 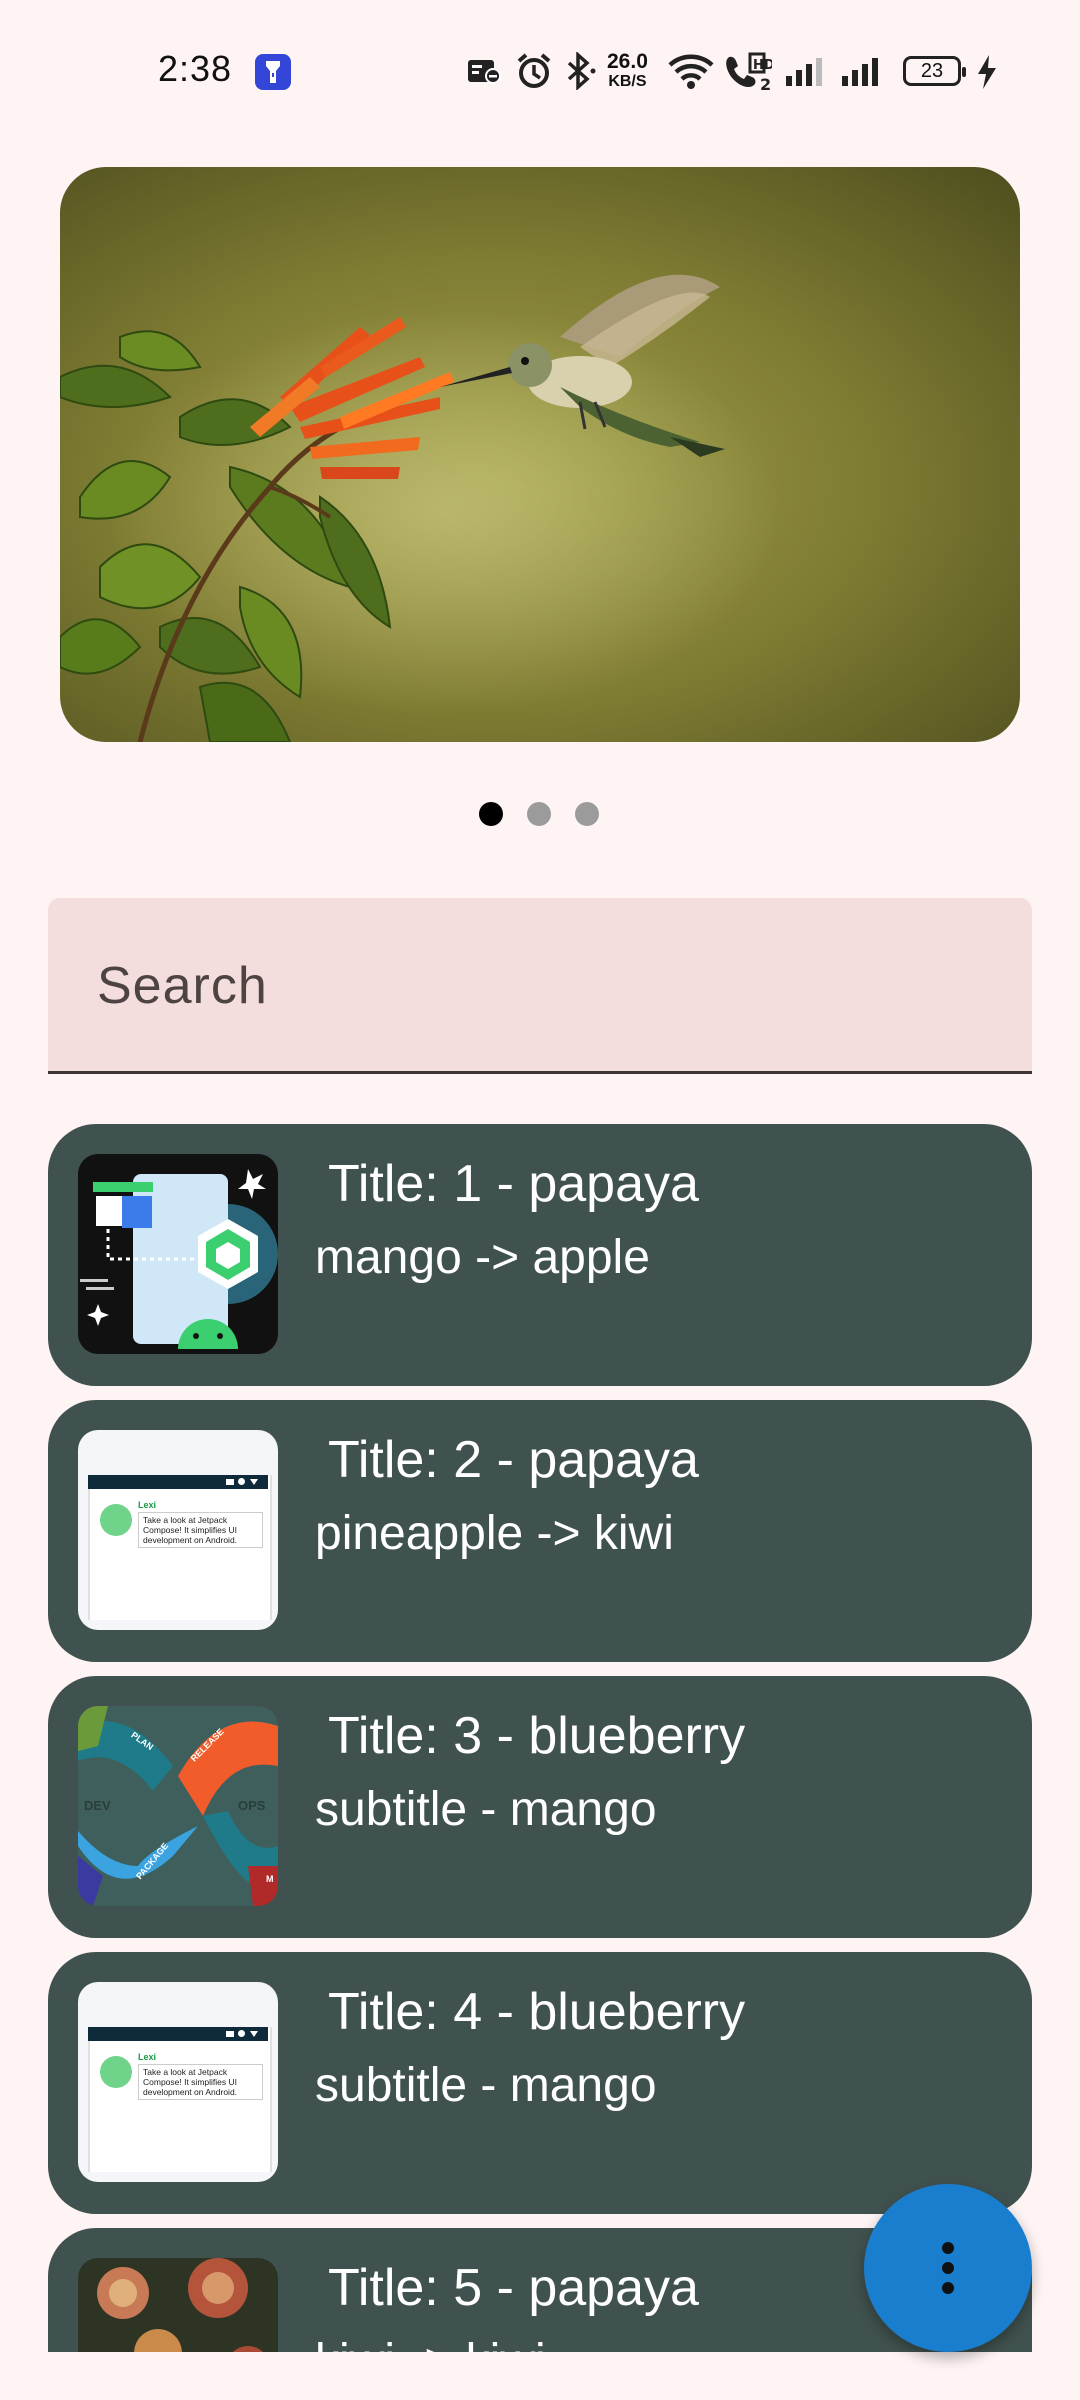 What do you see at coordinates (513, 1184) in the screenshot?
I see `list-item-title: Title: 1 - papaya` at bounding box center [513, 1184].